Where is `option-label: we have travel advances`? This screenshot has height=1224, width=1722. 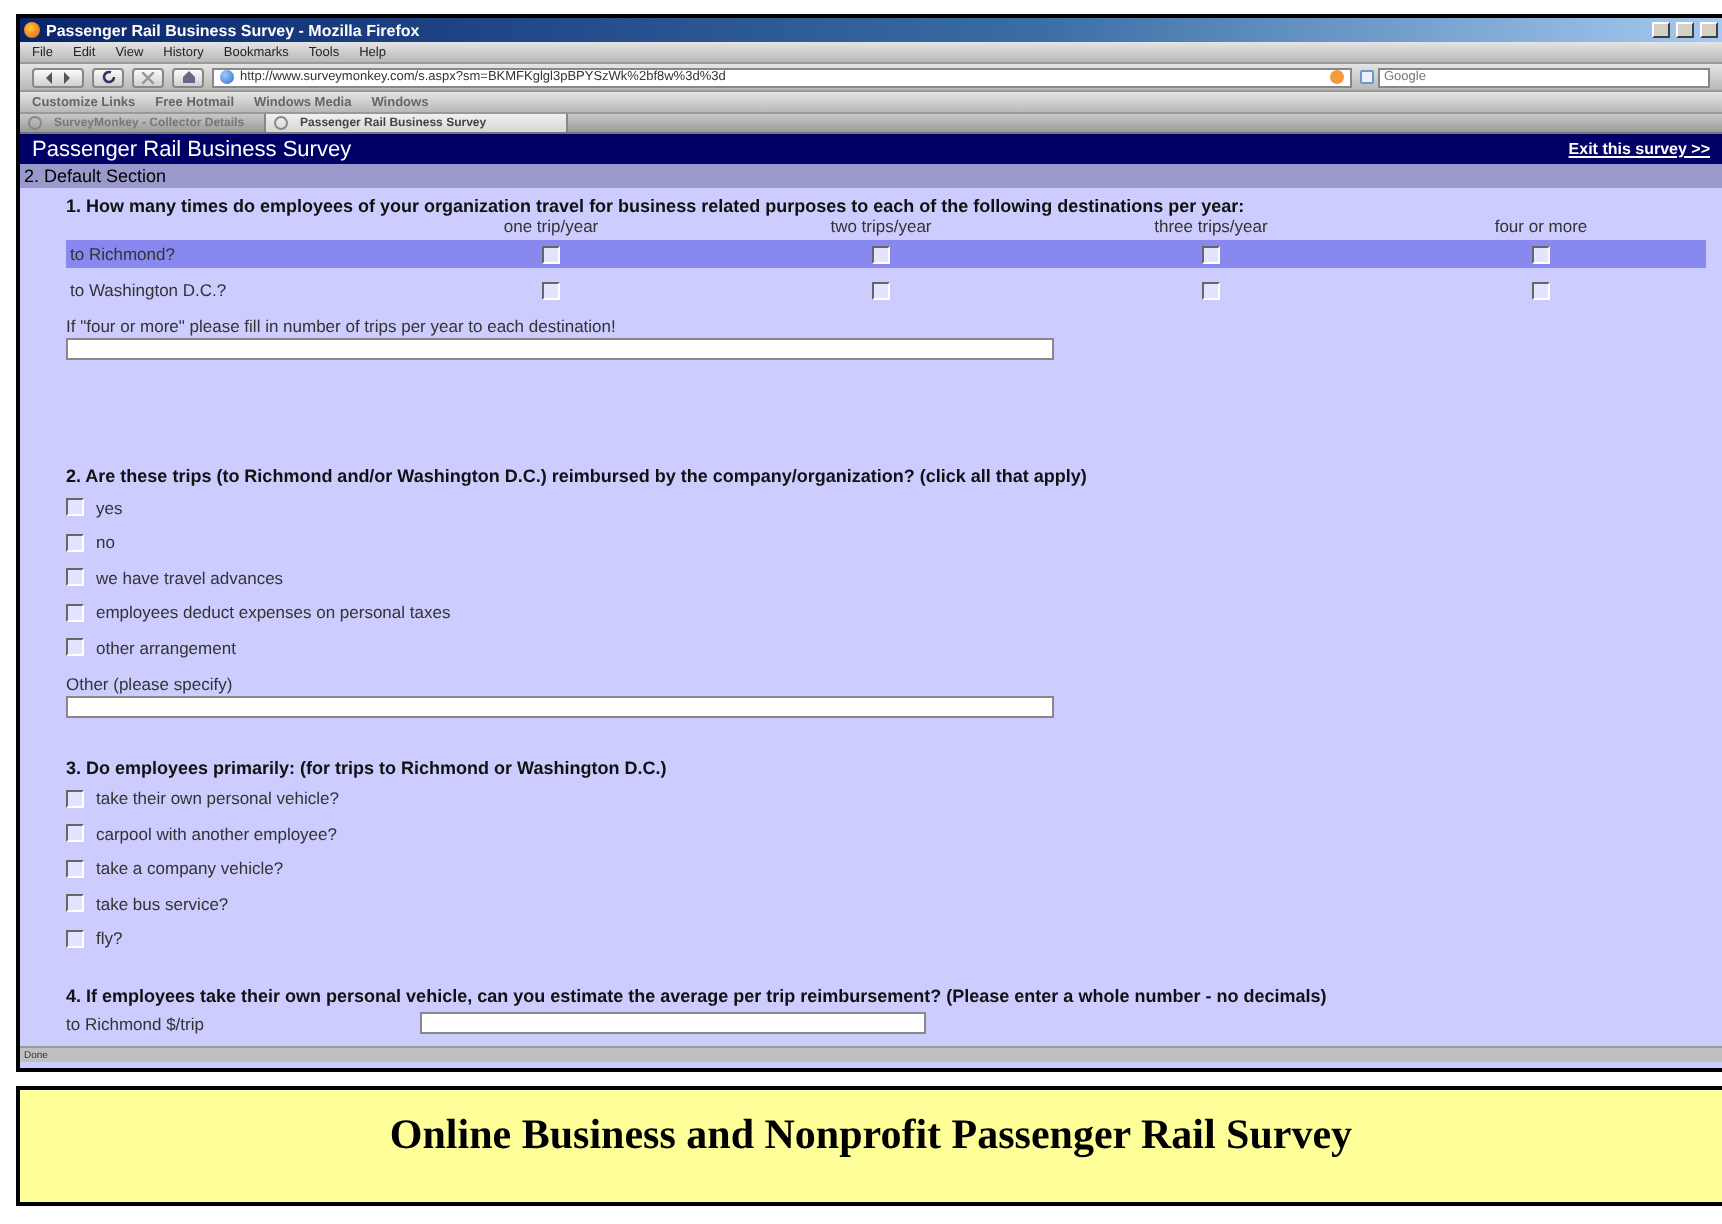 option-label: we have travel advances is located at coordinates (190, 577).